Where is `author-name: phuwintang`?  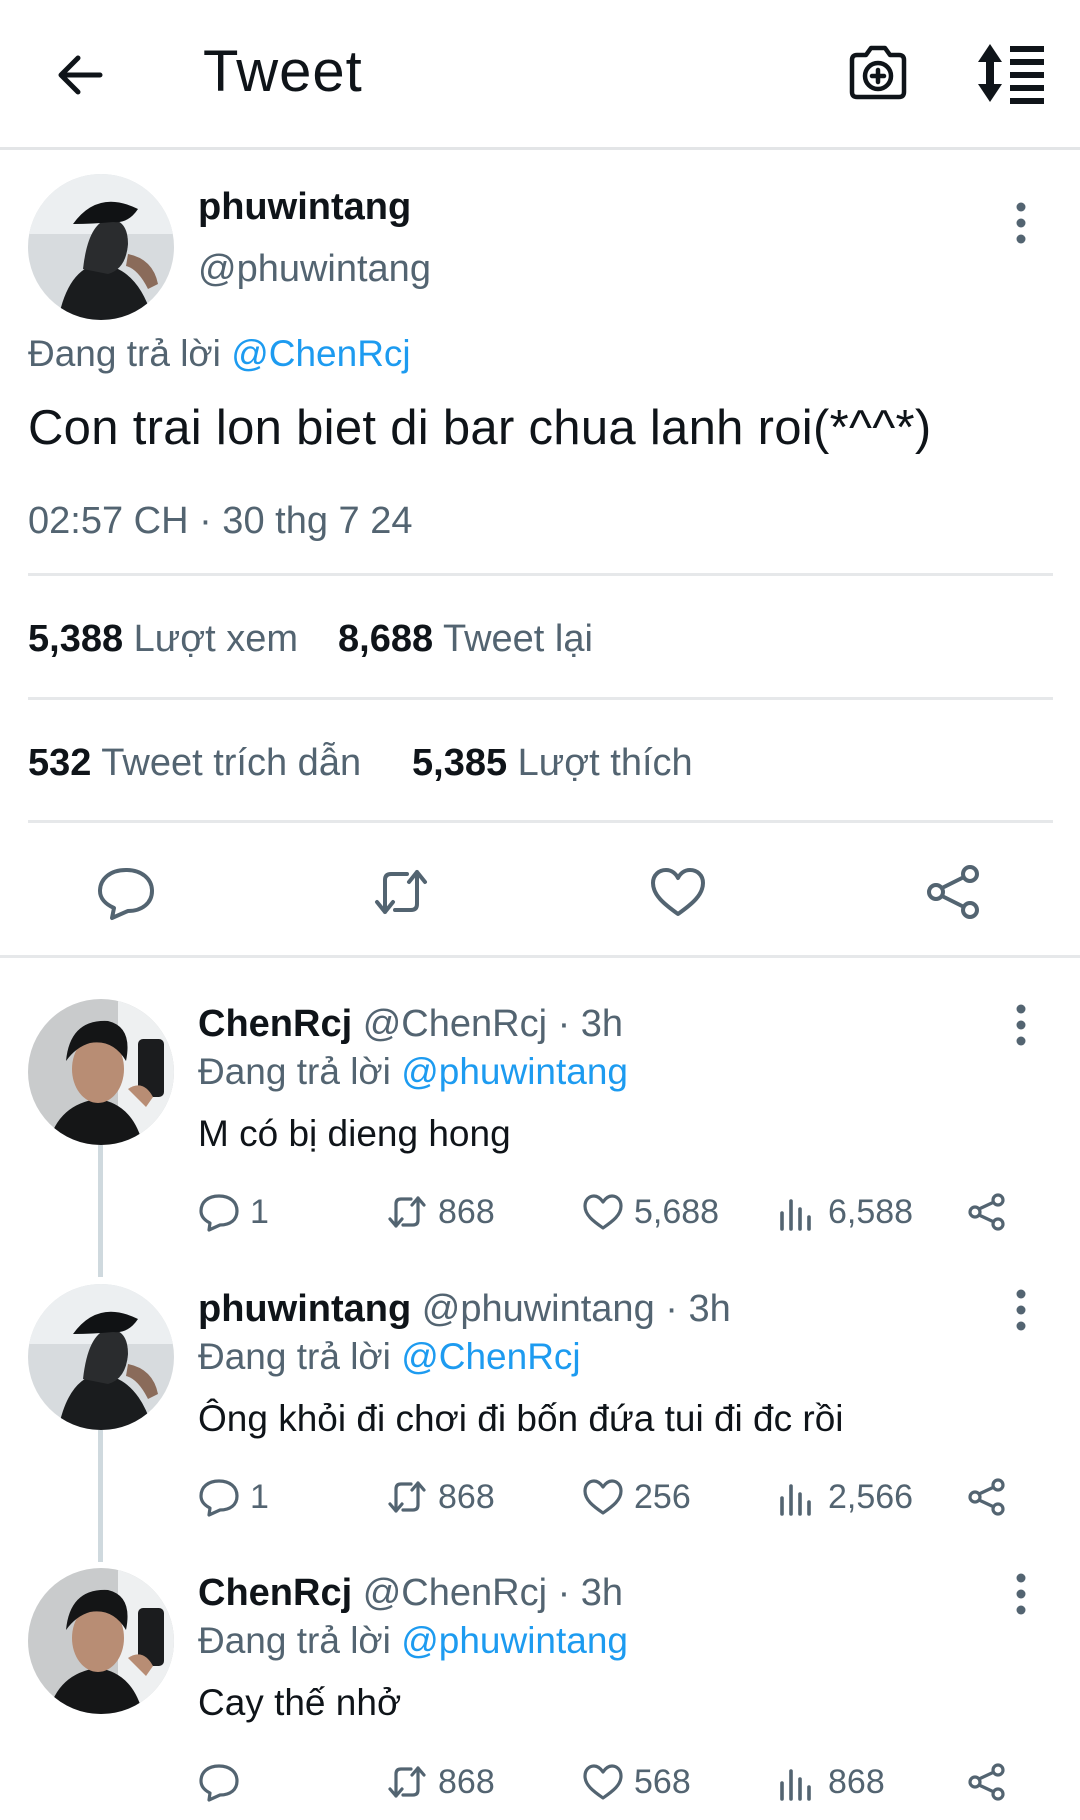 author-name: phuwintang is located at coordinates (304, 207).